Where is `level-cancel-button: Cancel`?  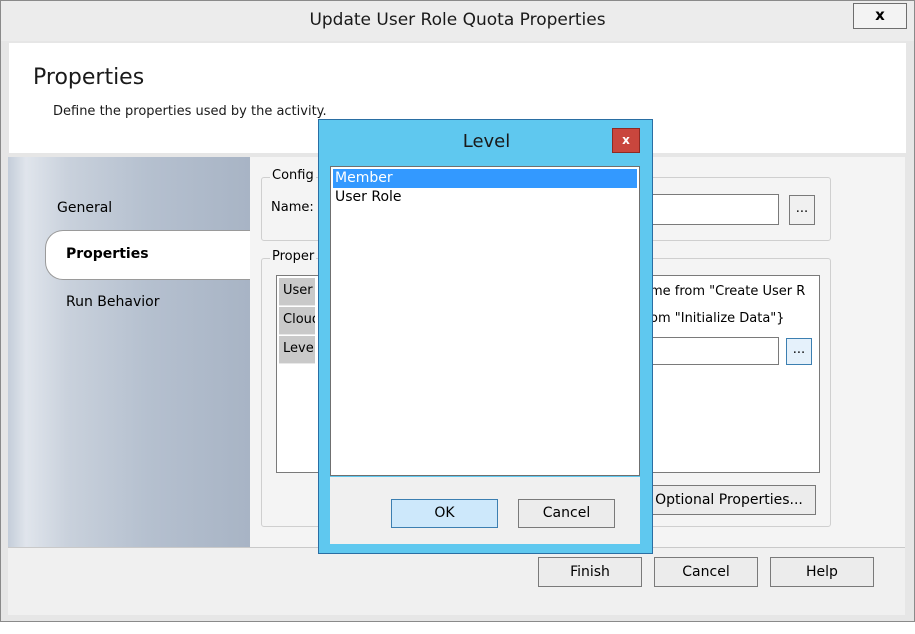
level-cancel-button: Cancel is located at coordinates (566, 513).